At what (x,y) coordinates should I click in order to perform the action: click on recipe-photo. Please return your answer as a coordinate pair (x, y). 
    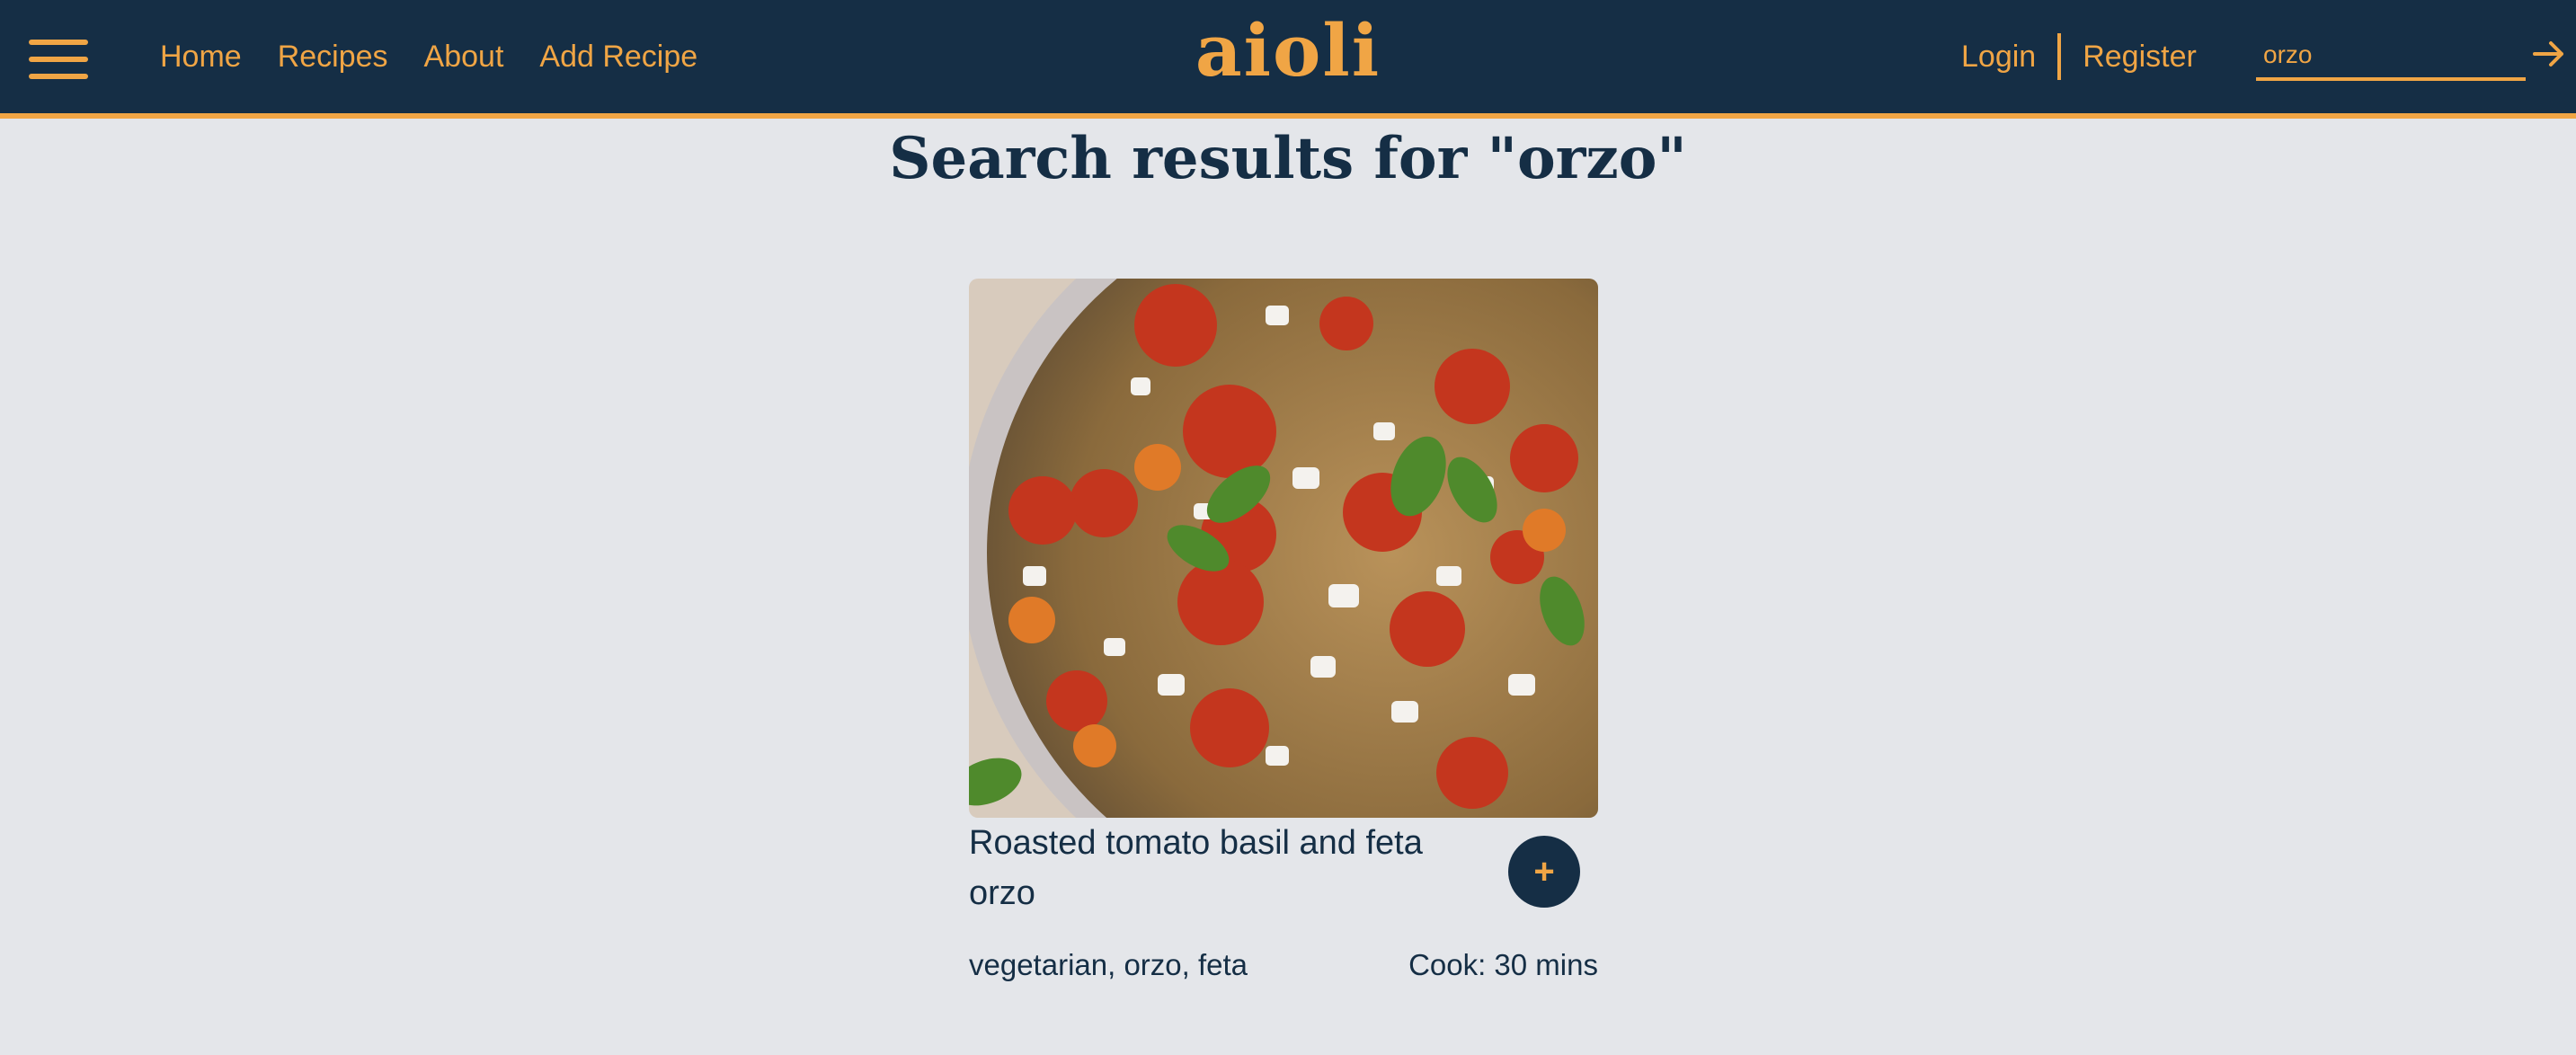
    Looking at the image, I should click on (1283, 548).